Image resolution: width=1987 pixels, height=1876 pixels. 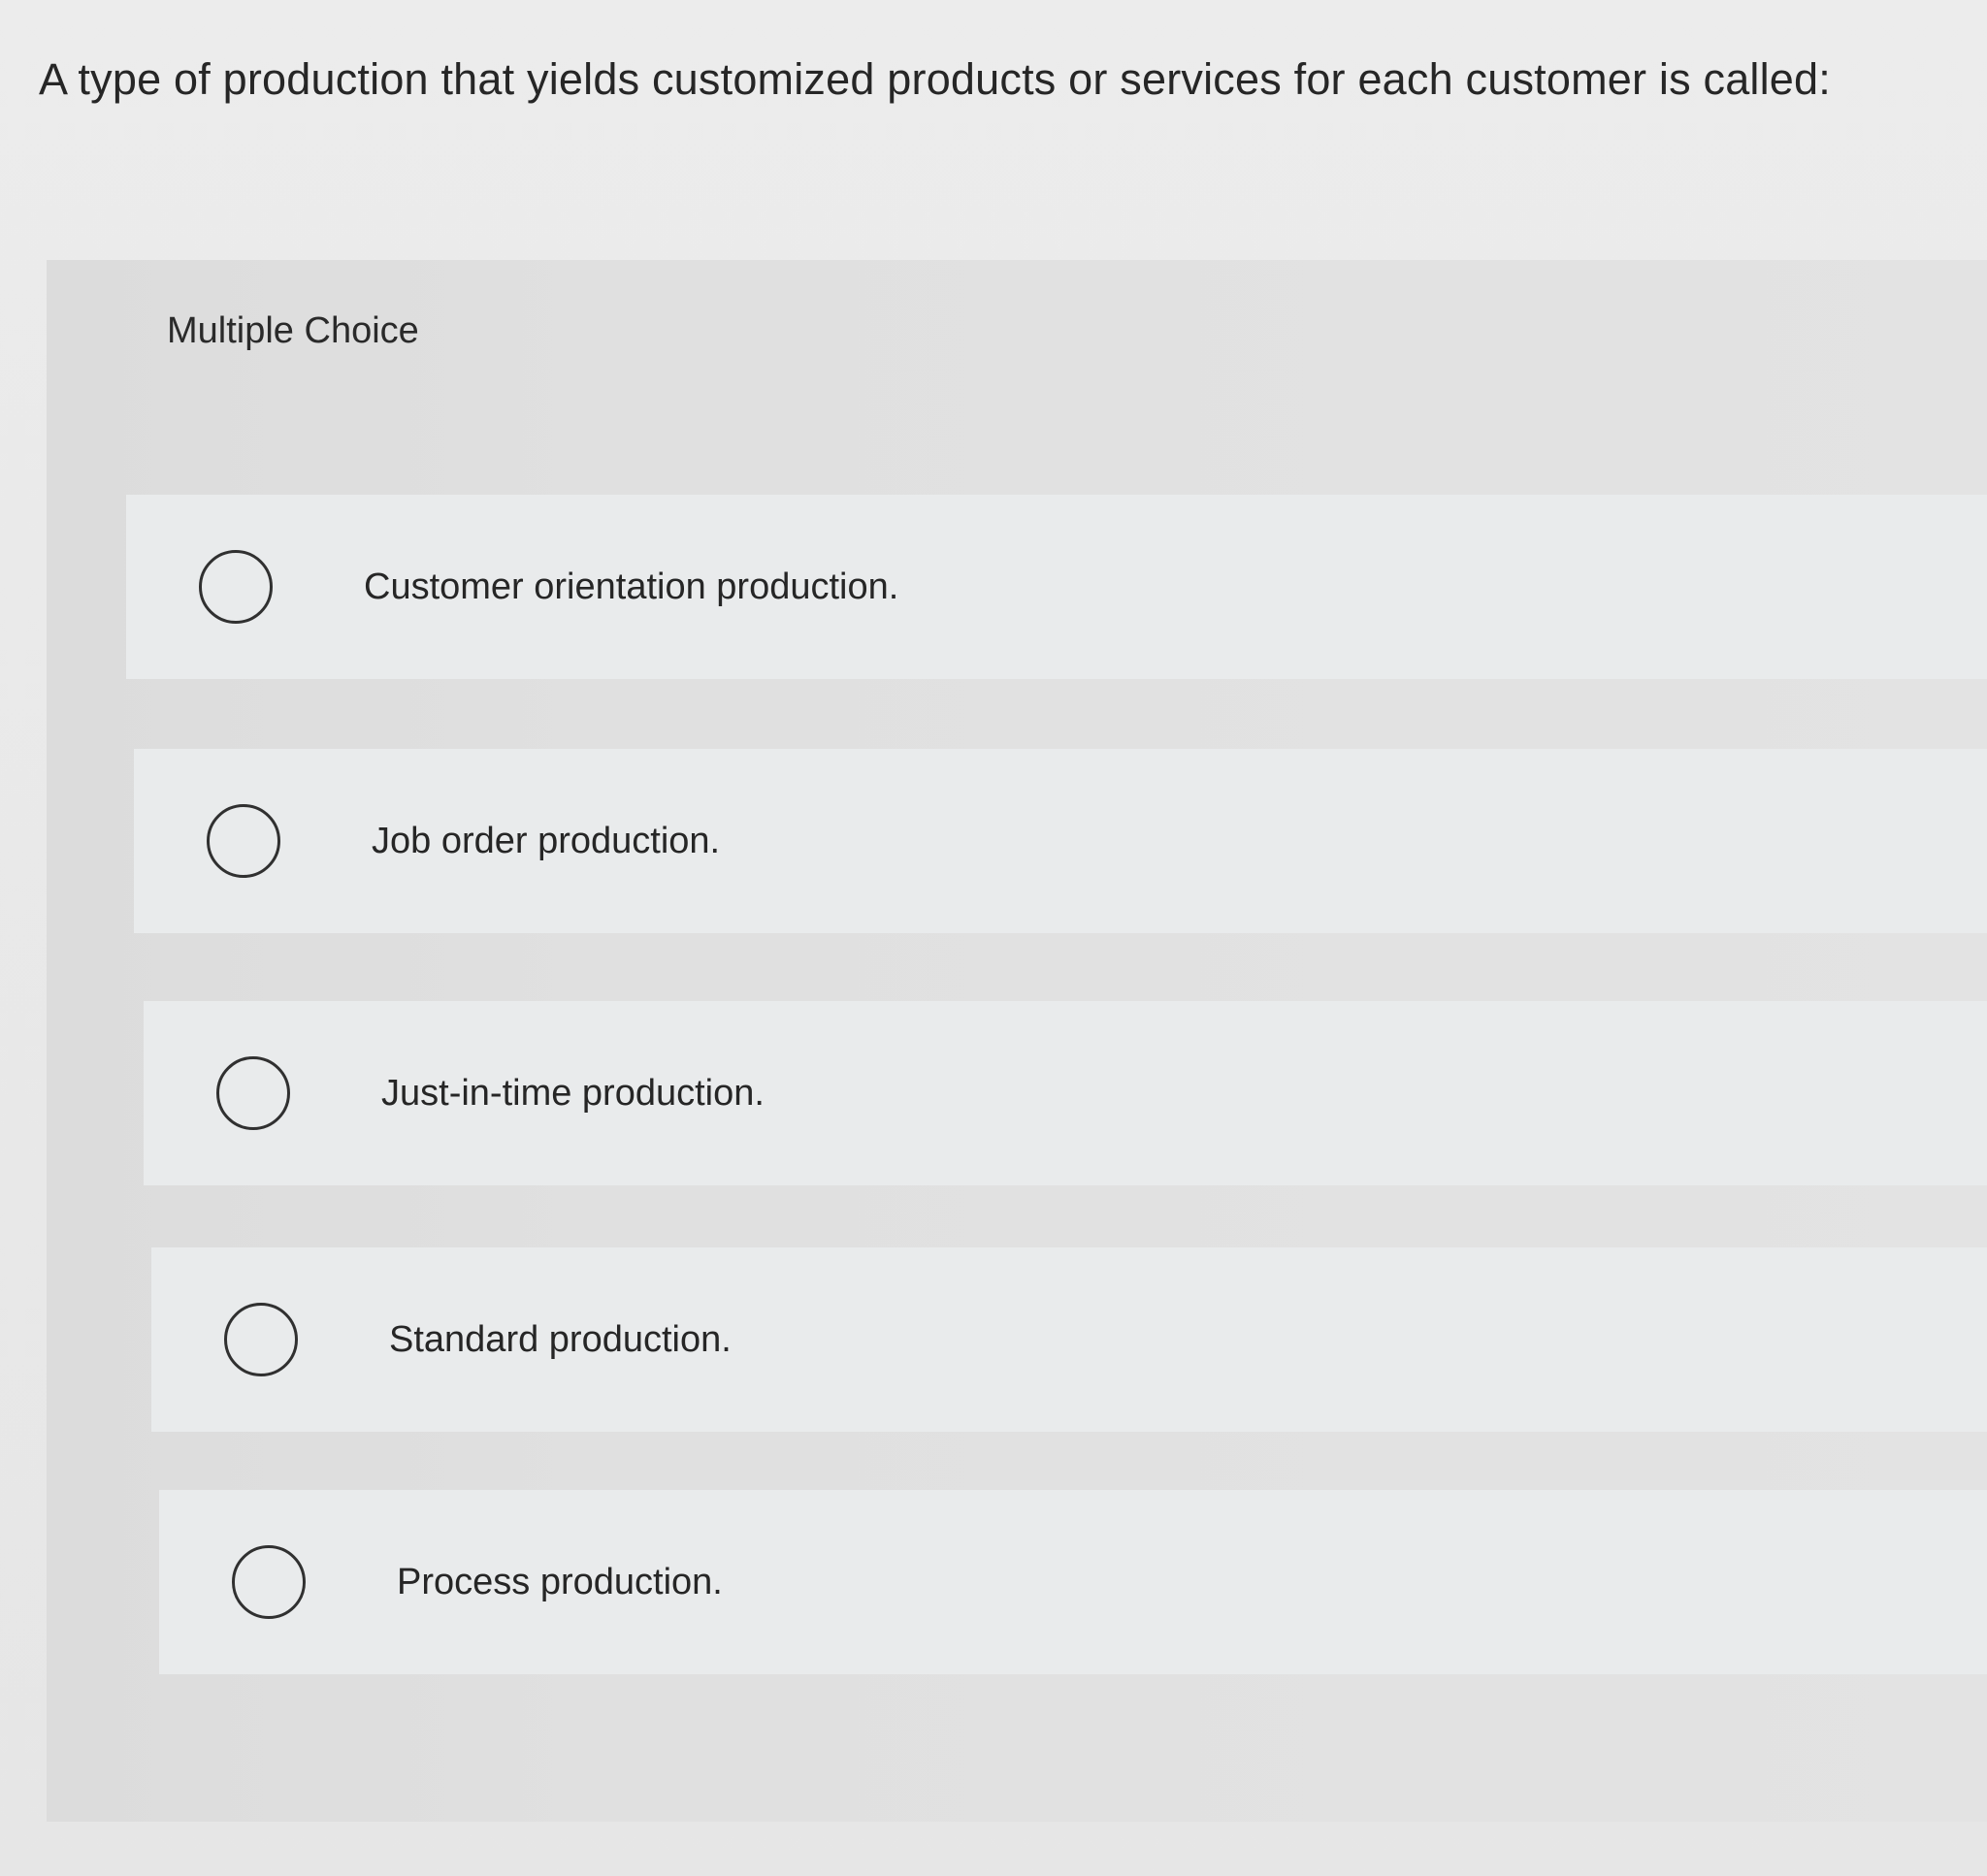 I want to click on question-type-label: Multiple Choice, so click(x=293, y=330).